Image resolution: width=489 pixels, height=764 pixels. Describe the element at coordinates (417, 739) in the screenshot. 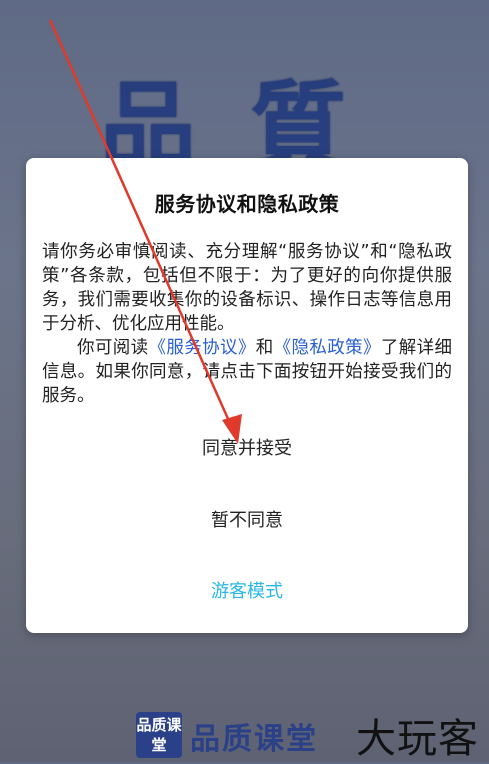

I see `watermark-text: 大玩客` at that location.